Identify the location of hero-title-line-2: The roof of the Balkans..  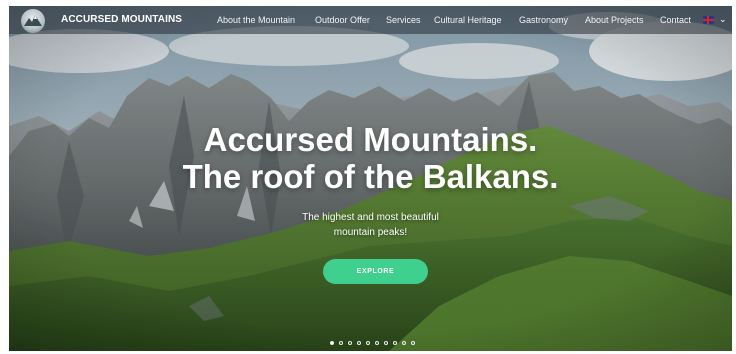
(370, 176).